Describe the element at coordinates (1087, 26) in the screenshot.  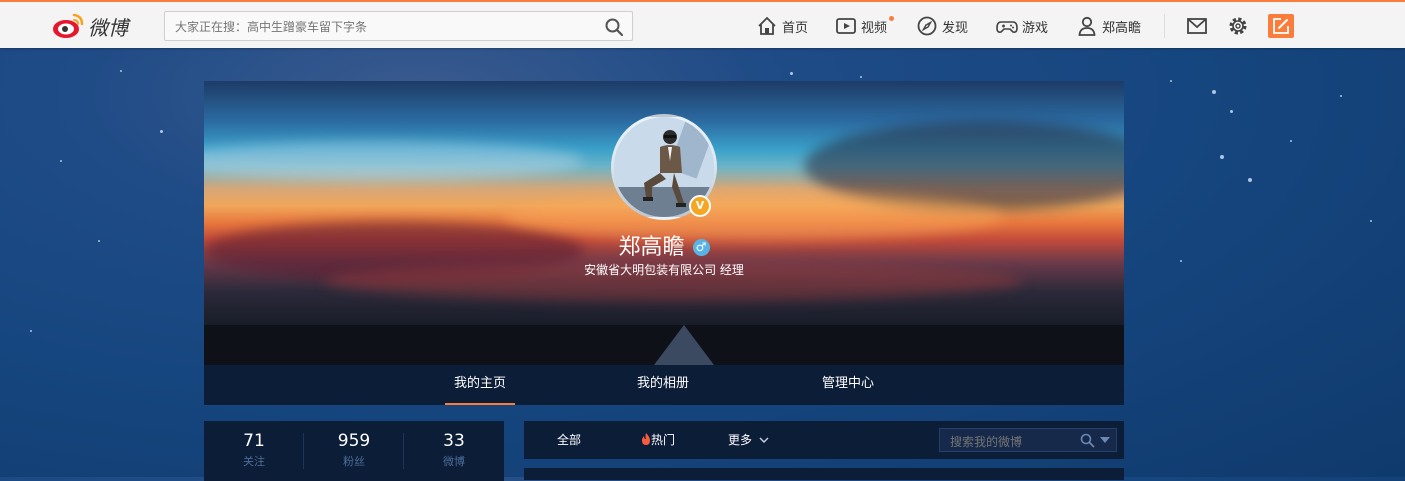
I see `user-icon` at that location.